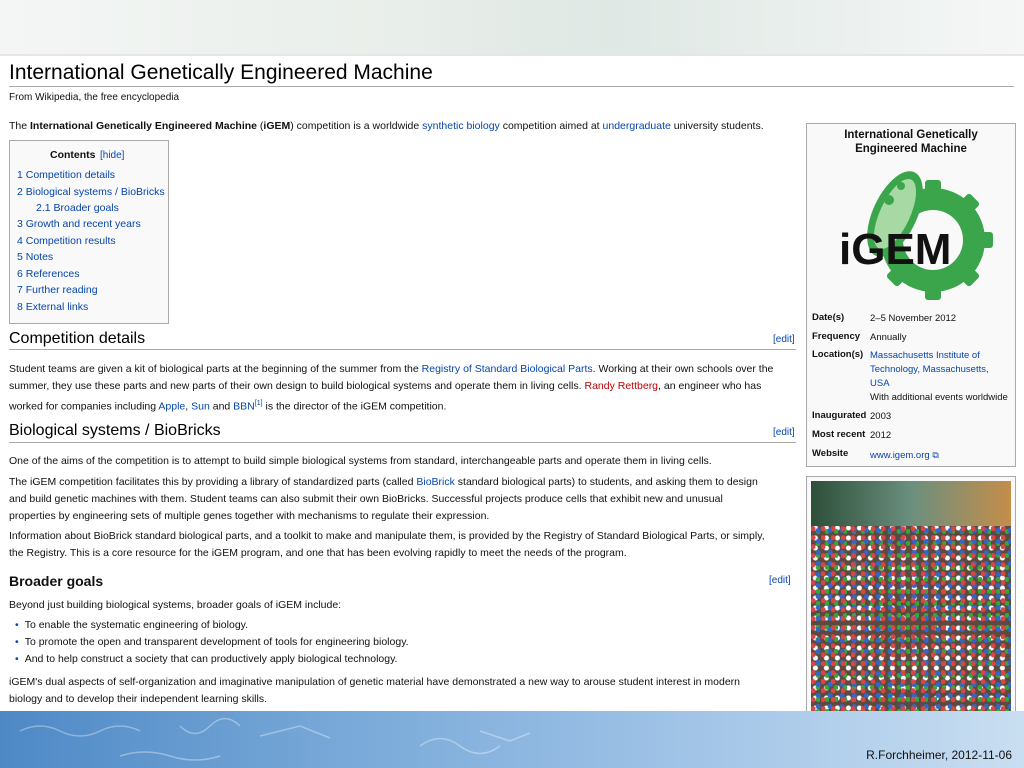 The image size is (1024, 768). What do you see at coordinates (717, 126) in the screenshot?
I see `intro-text: university students.` at bounding box center [717, 126].